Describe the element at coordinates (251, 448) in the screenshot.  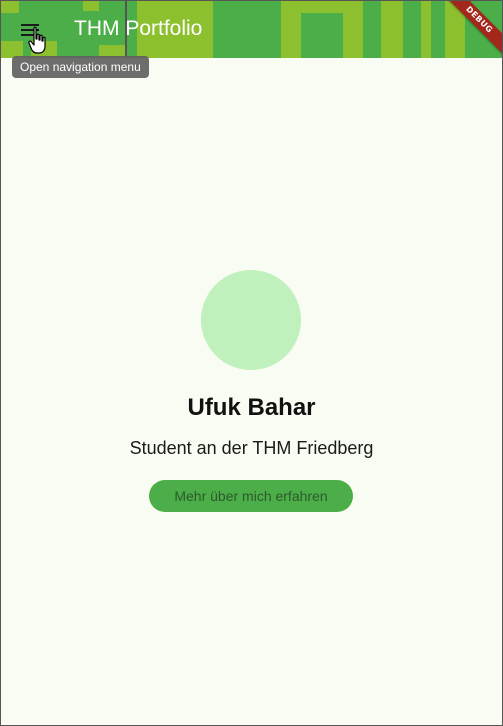
I see `profile-subtitle: Student an der THM Friedberg` at that location.